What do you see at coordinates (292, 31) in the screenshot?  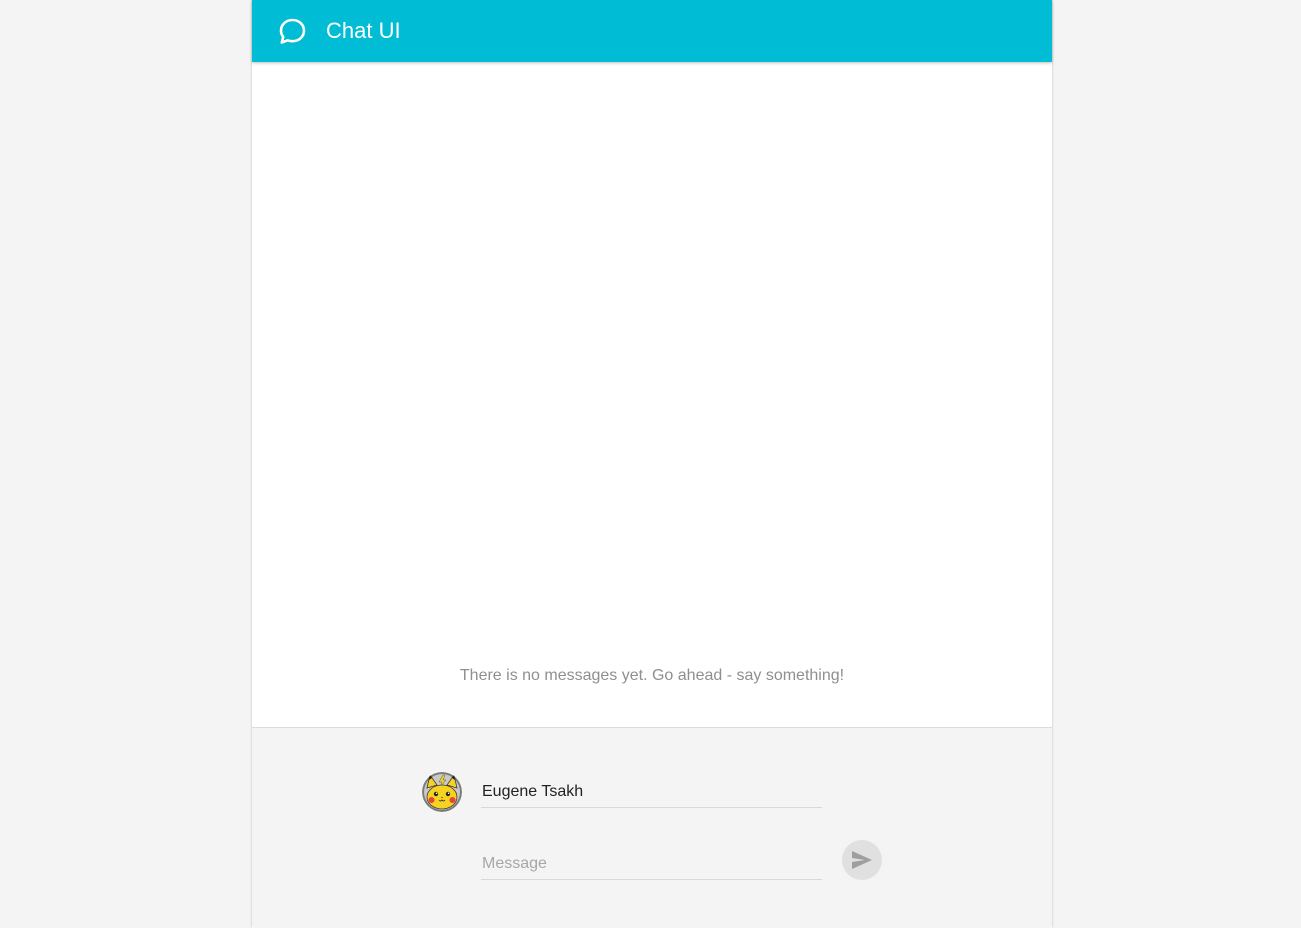 I see `chat-bubble-icon` at bounding box center [292, 31].